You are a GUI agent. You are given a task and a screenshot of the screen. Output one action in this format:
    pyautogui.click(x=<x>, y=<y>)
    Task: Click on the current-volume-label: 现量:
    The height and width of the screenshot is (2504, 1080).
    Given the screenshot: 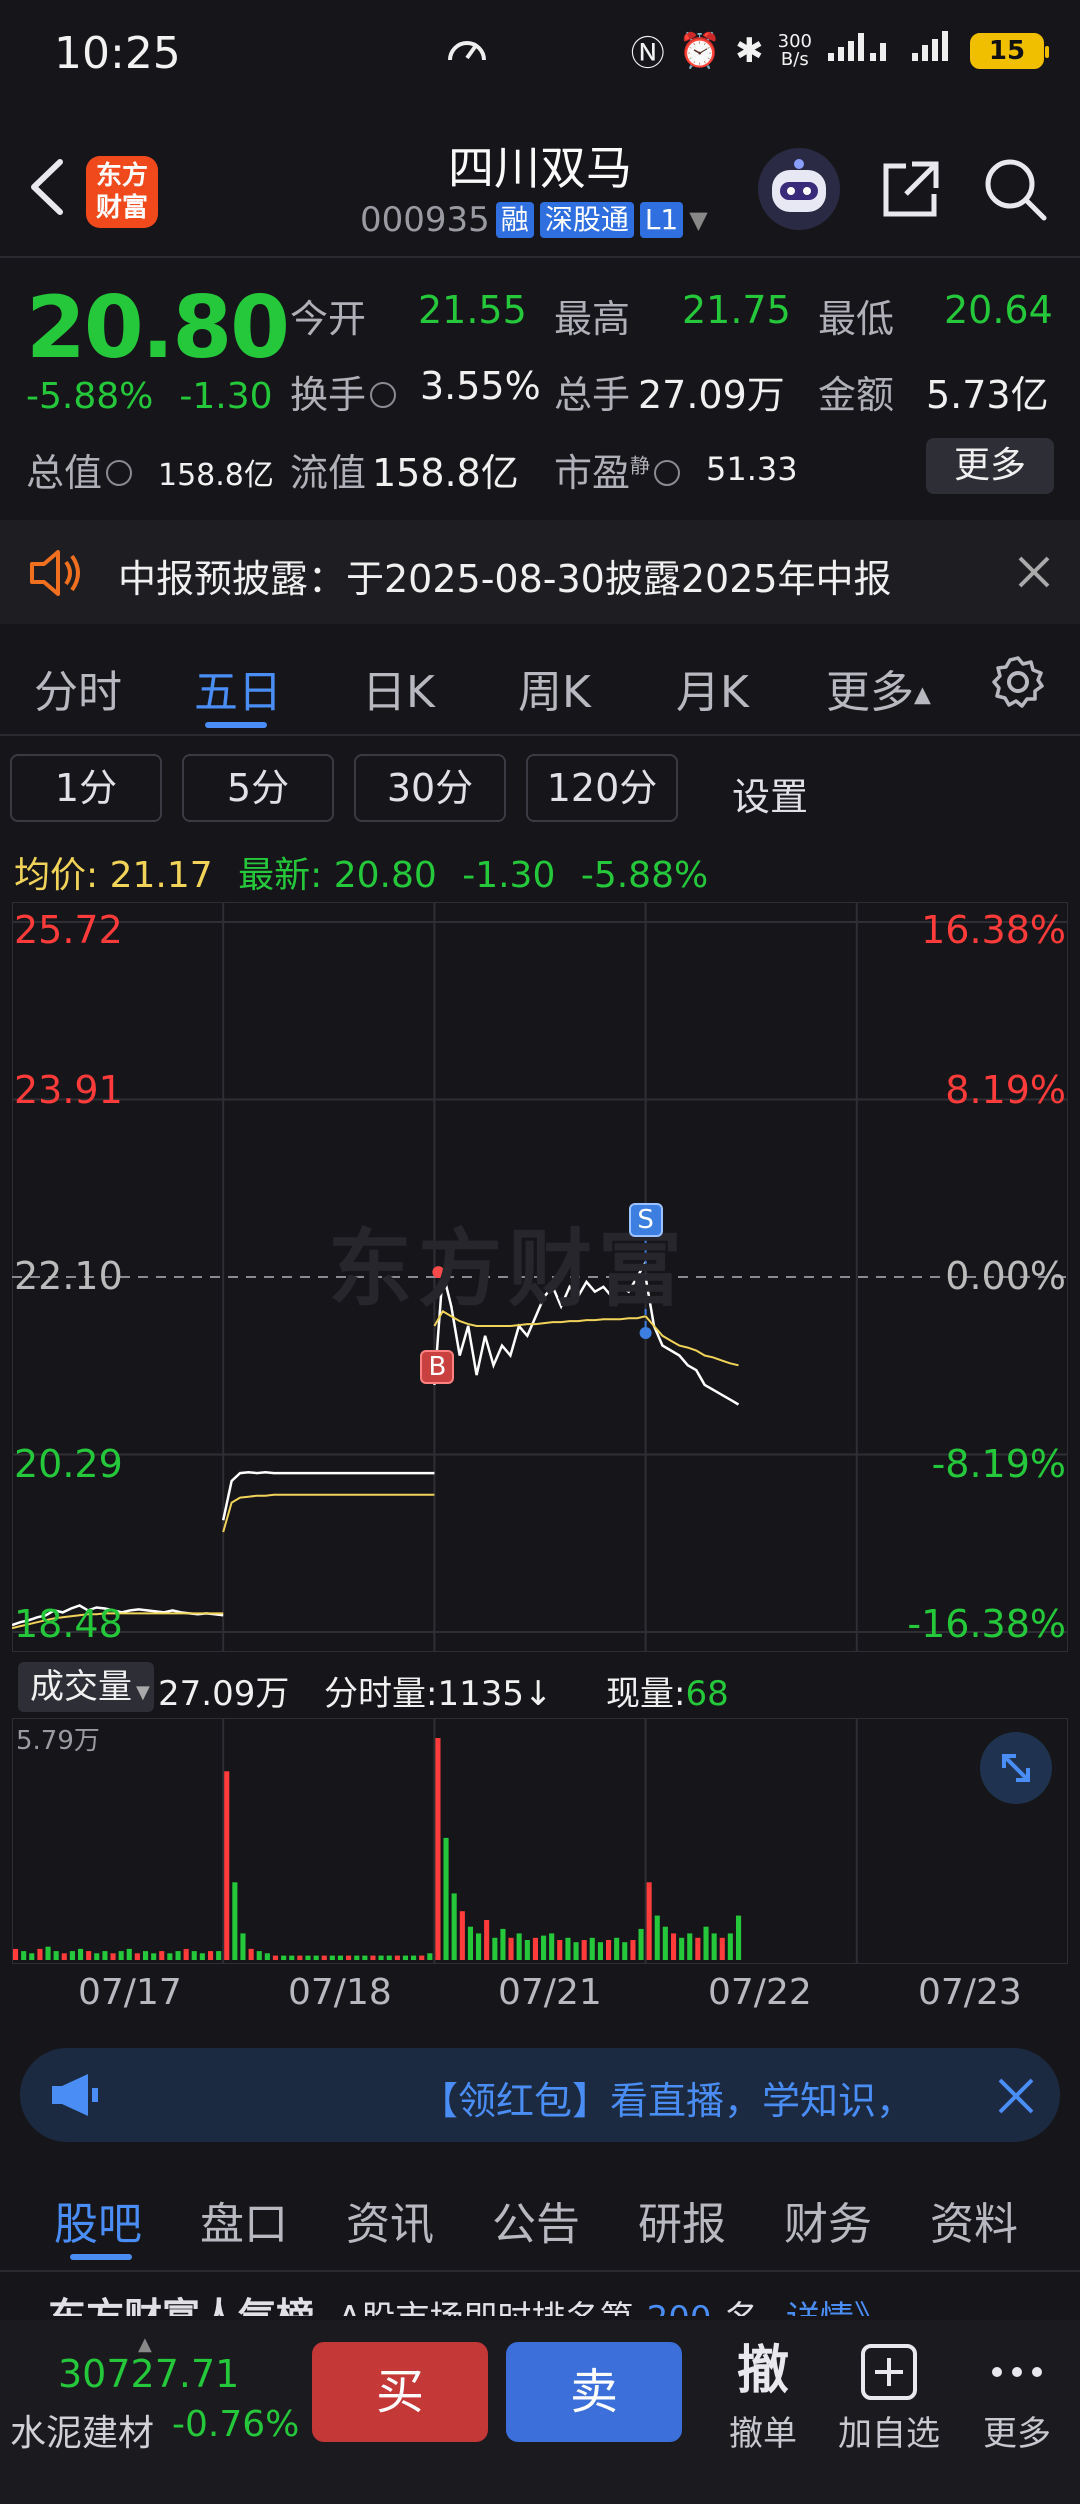 What is the action you would take?
    pyautogui.click(x=646, y=1694)
    